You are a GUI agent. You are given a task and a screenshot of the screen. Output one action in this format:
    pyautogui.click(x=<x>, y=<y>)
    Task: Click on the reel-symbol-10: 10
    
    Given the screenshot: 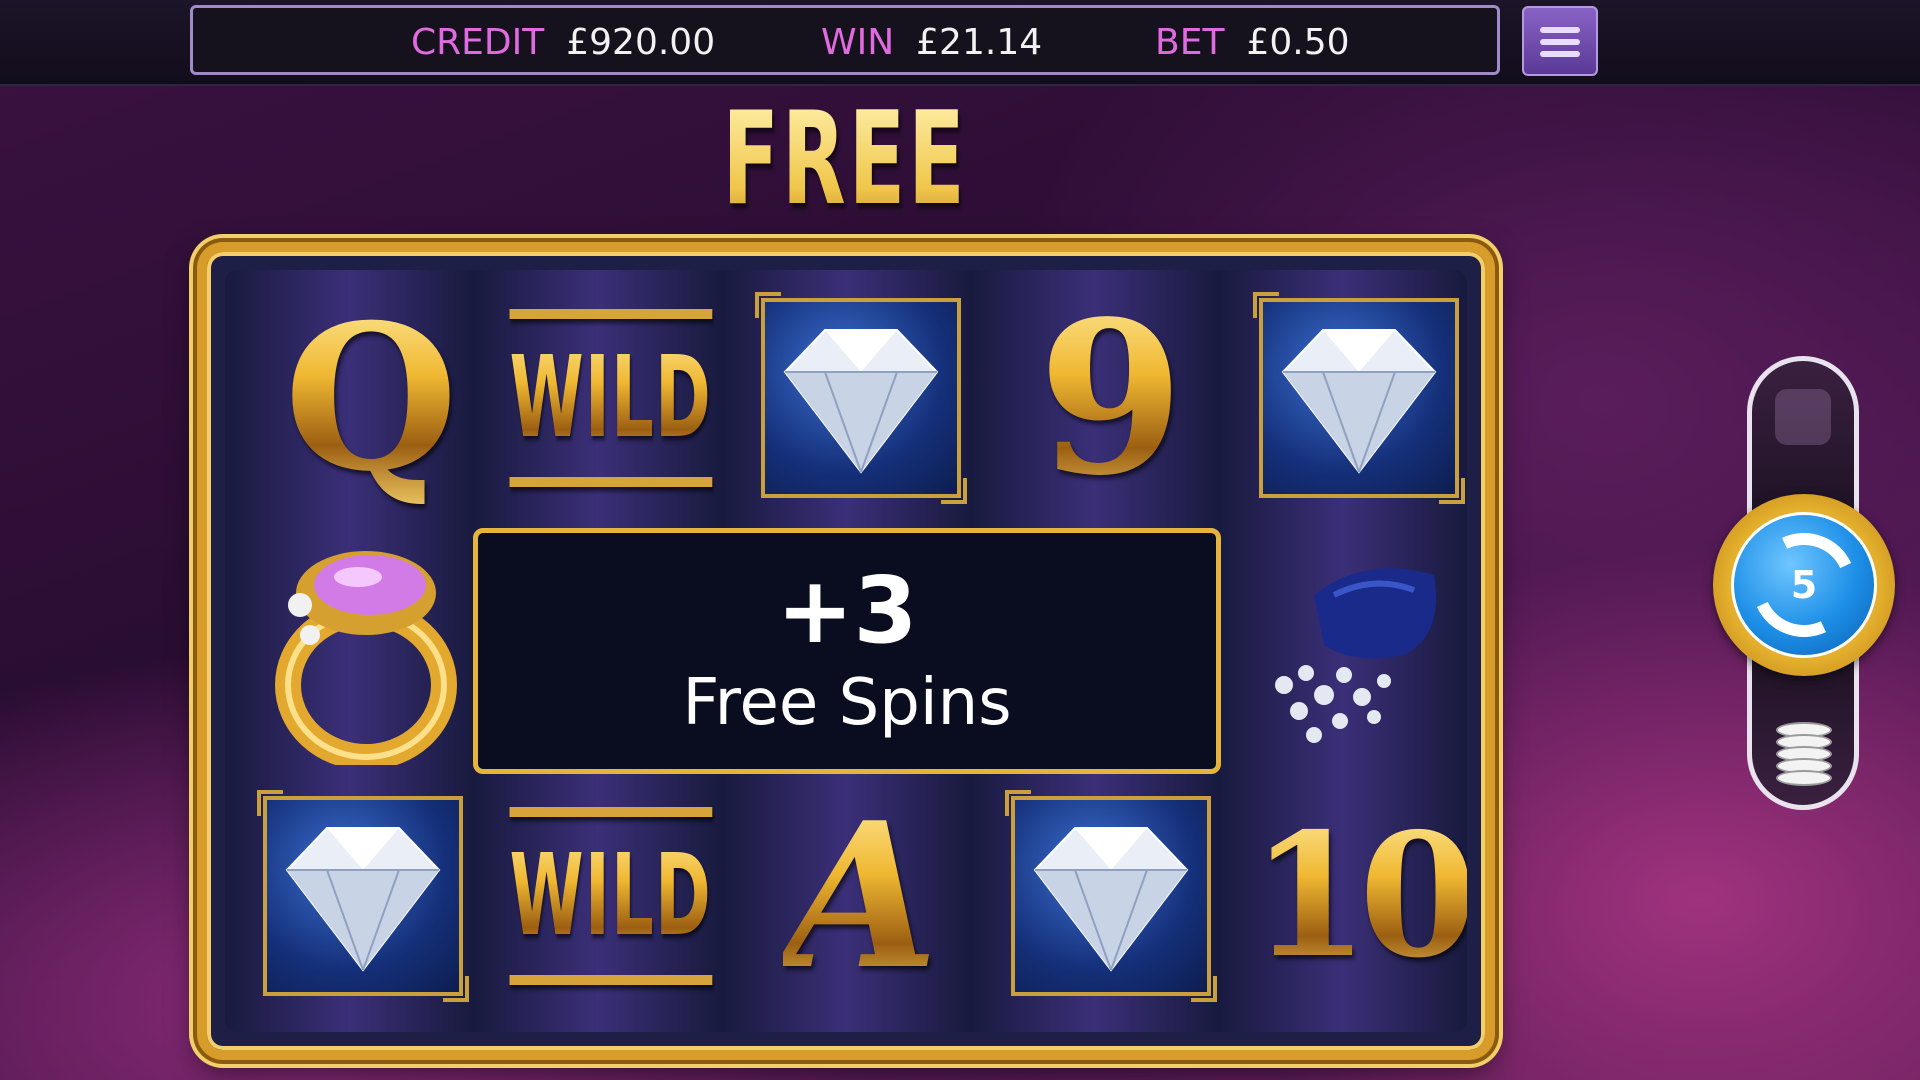 What is the action you would take?
    pyautogui.click(x=1354, y=896)
    